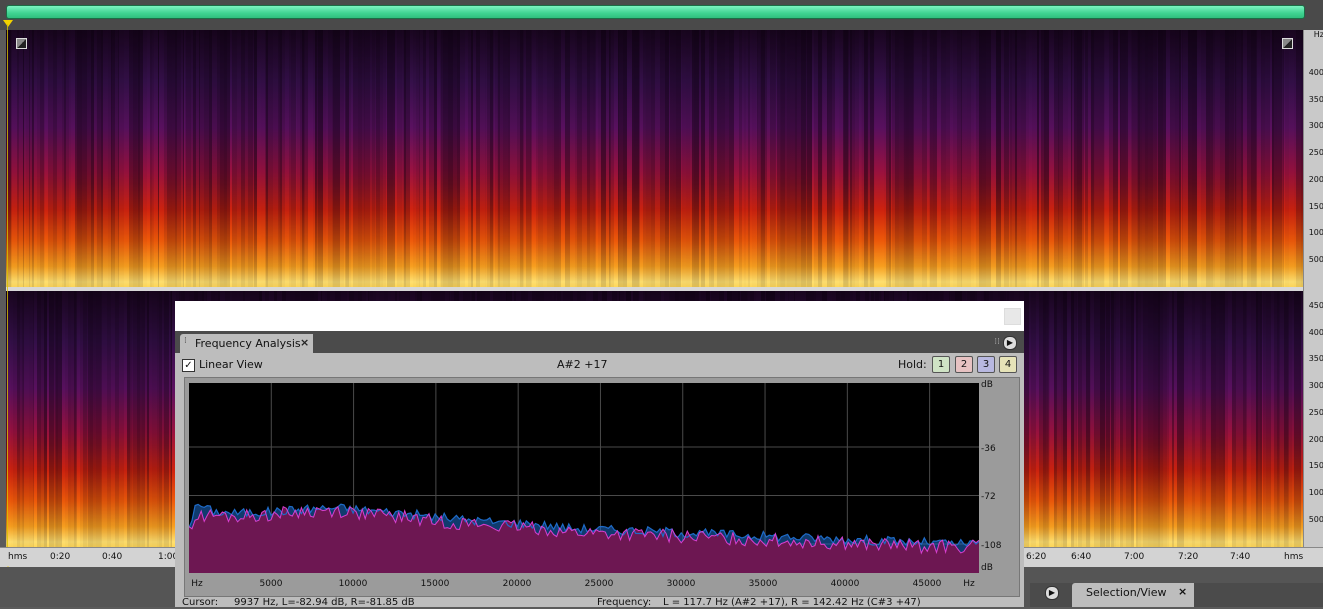  Describe the element at coordinates (1008, 364) in the screenshot. I see `hold-button-4: 4` at that location.